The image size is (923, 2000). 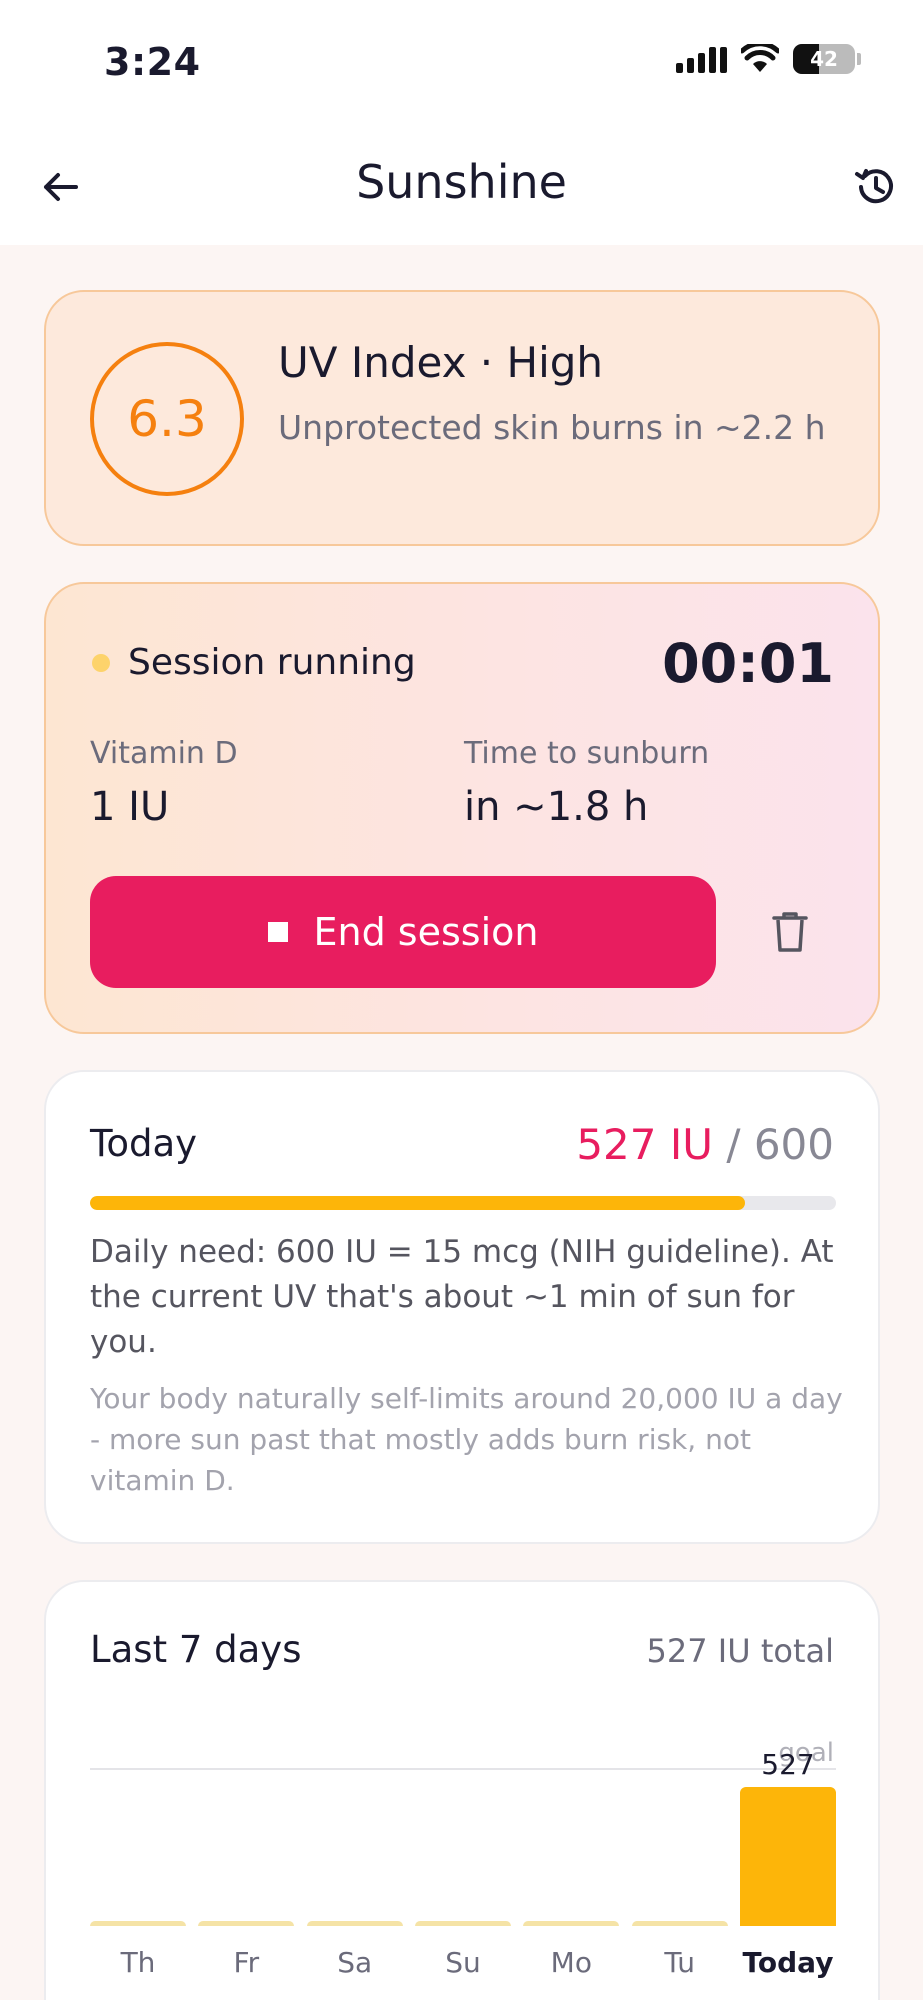 I want to click on bar-sa, so click(x=354, y=1923).